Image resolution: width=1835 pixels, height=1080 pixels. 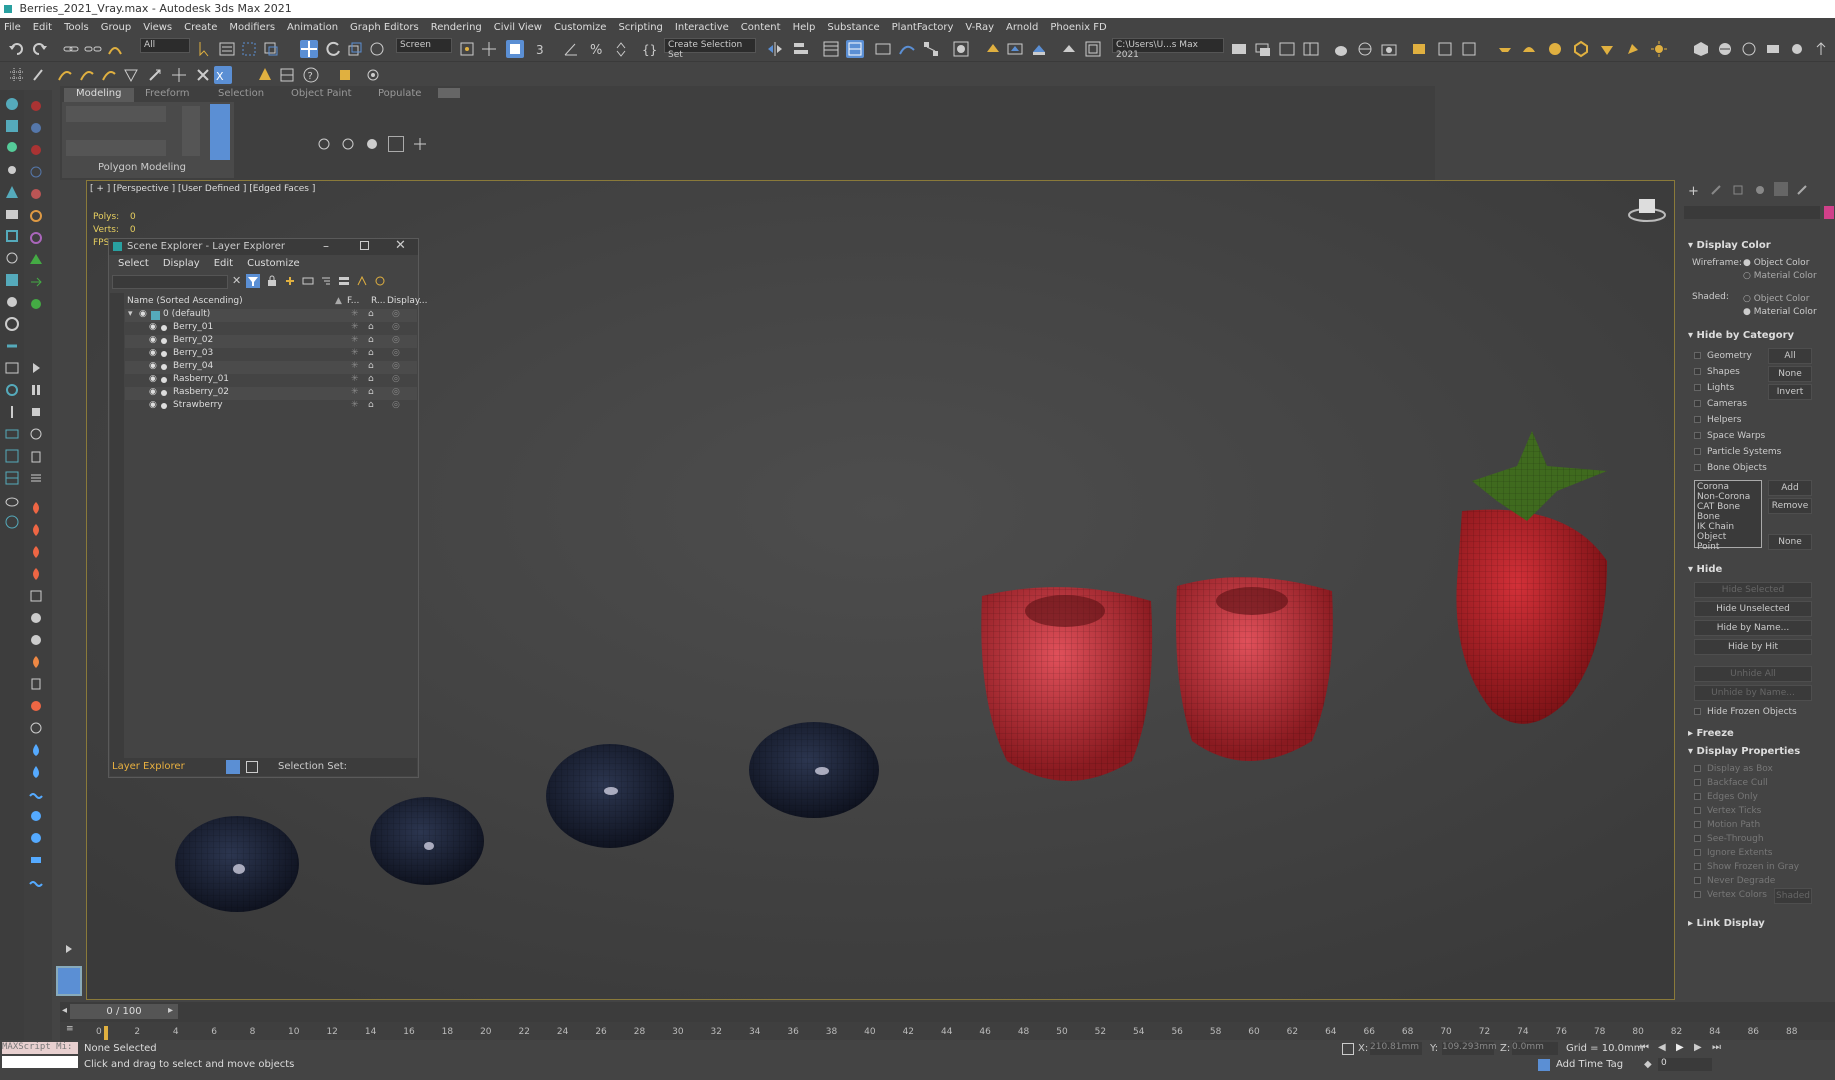 I want to click on menu-substance: Substance, so click(x=853, y=27).